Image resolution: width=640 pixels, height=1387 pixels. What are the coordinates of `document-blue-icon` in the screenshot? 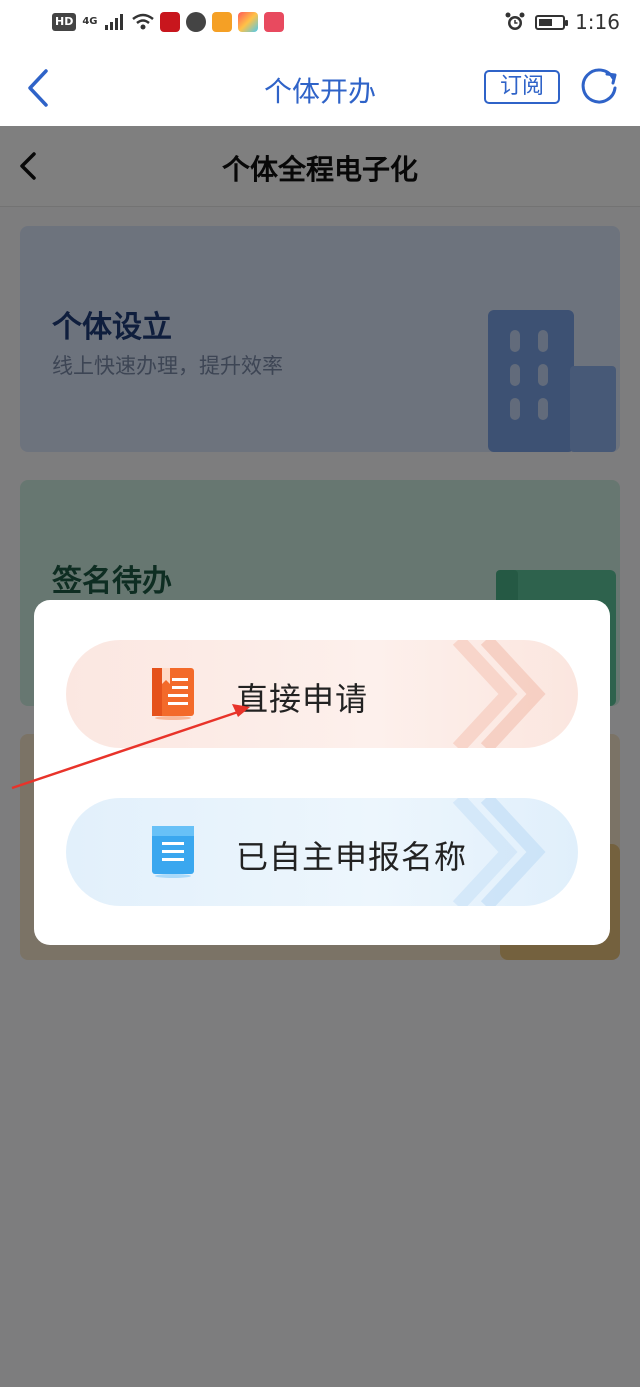 It's located at (173, 852).